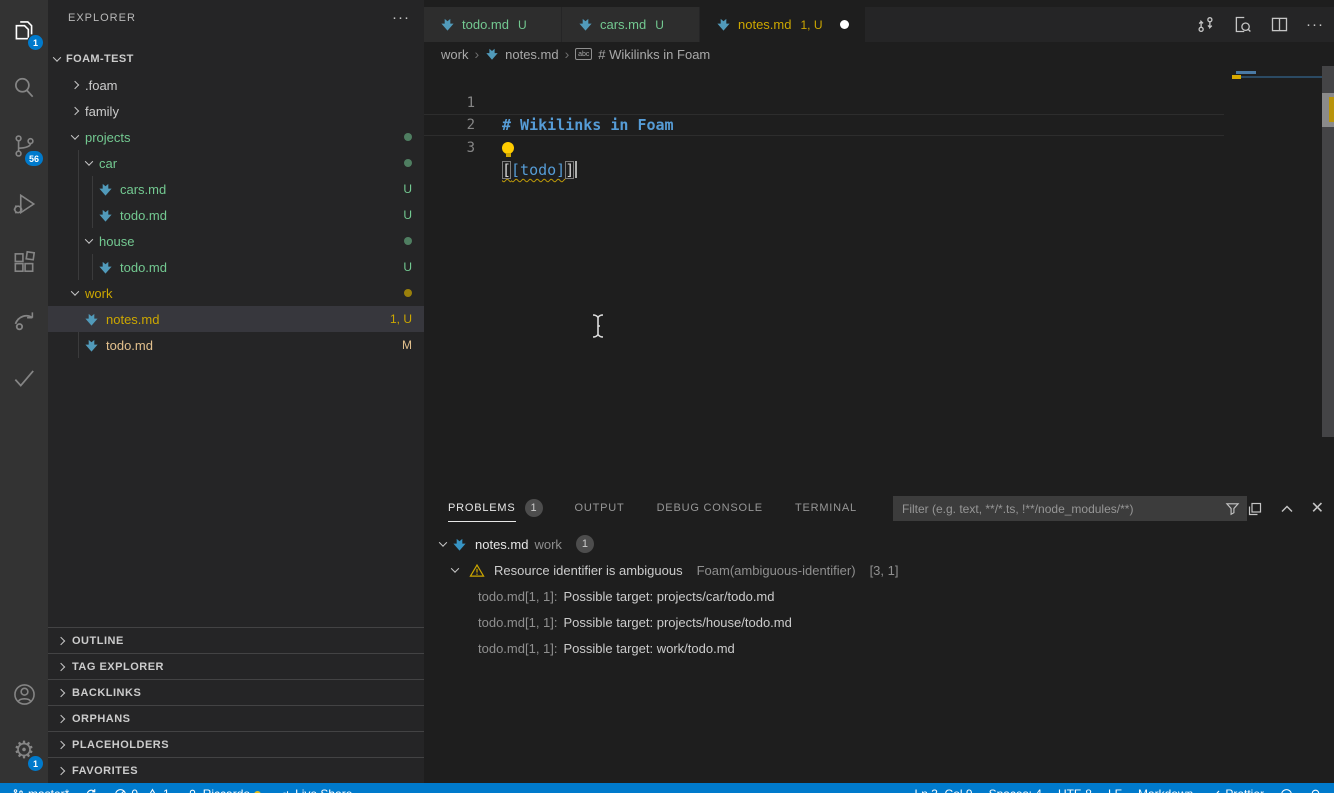  What do you see at coordinates (24, 320) in the screenshot?
I see `live-share-activity-button` at bounding box center [24, 320].